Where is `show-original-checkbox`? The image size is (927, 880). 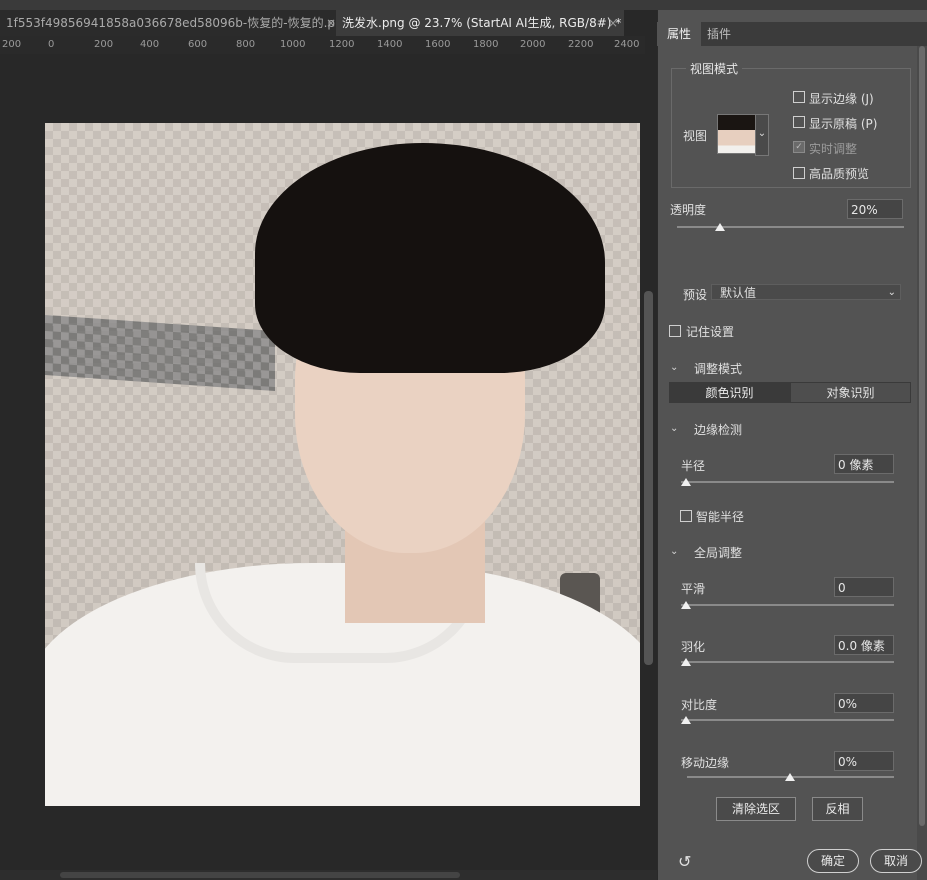
show-original-checkbox is located at coordinates (799, 122).